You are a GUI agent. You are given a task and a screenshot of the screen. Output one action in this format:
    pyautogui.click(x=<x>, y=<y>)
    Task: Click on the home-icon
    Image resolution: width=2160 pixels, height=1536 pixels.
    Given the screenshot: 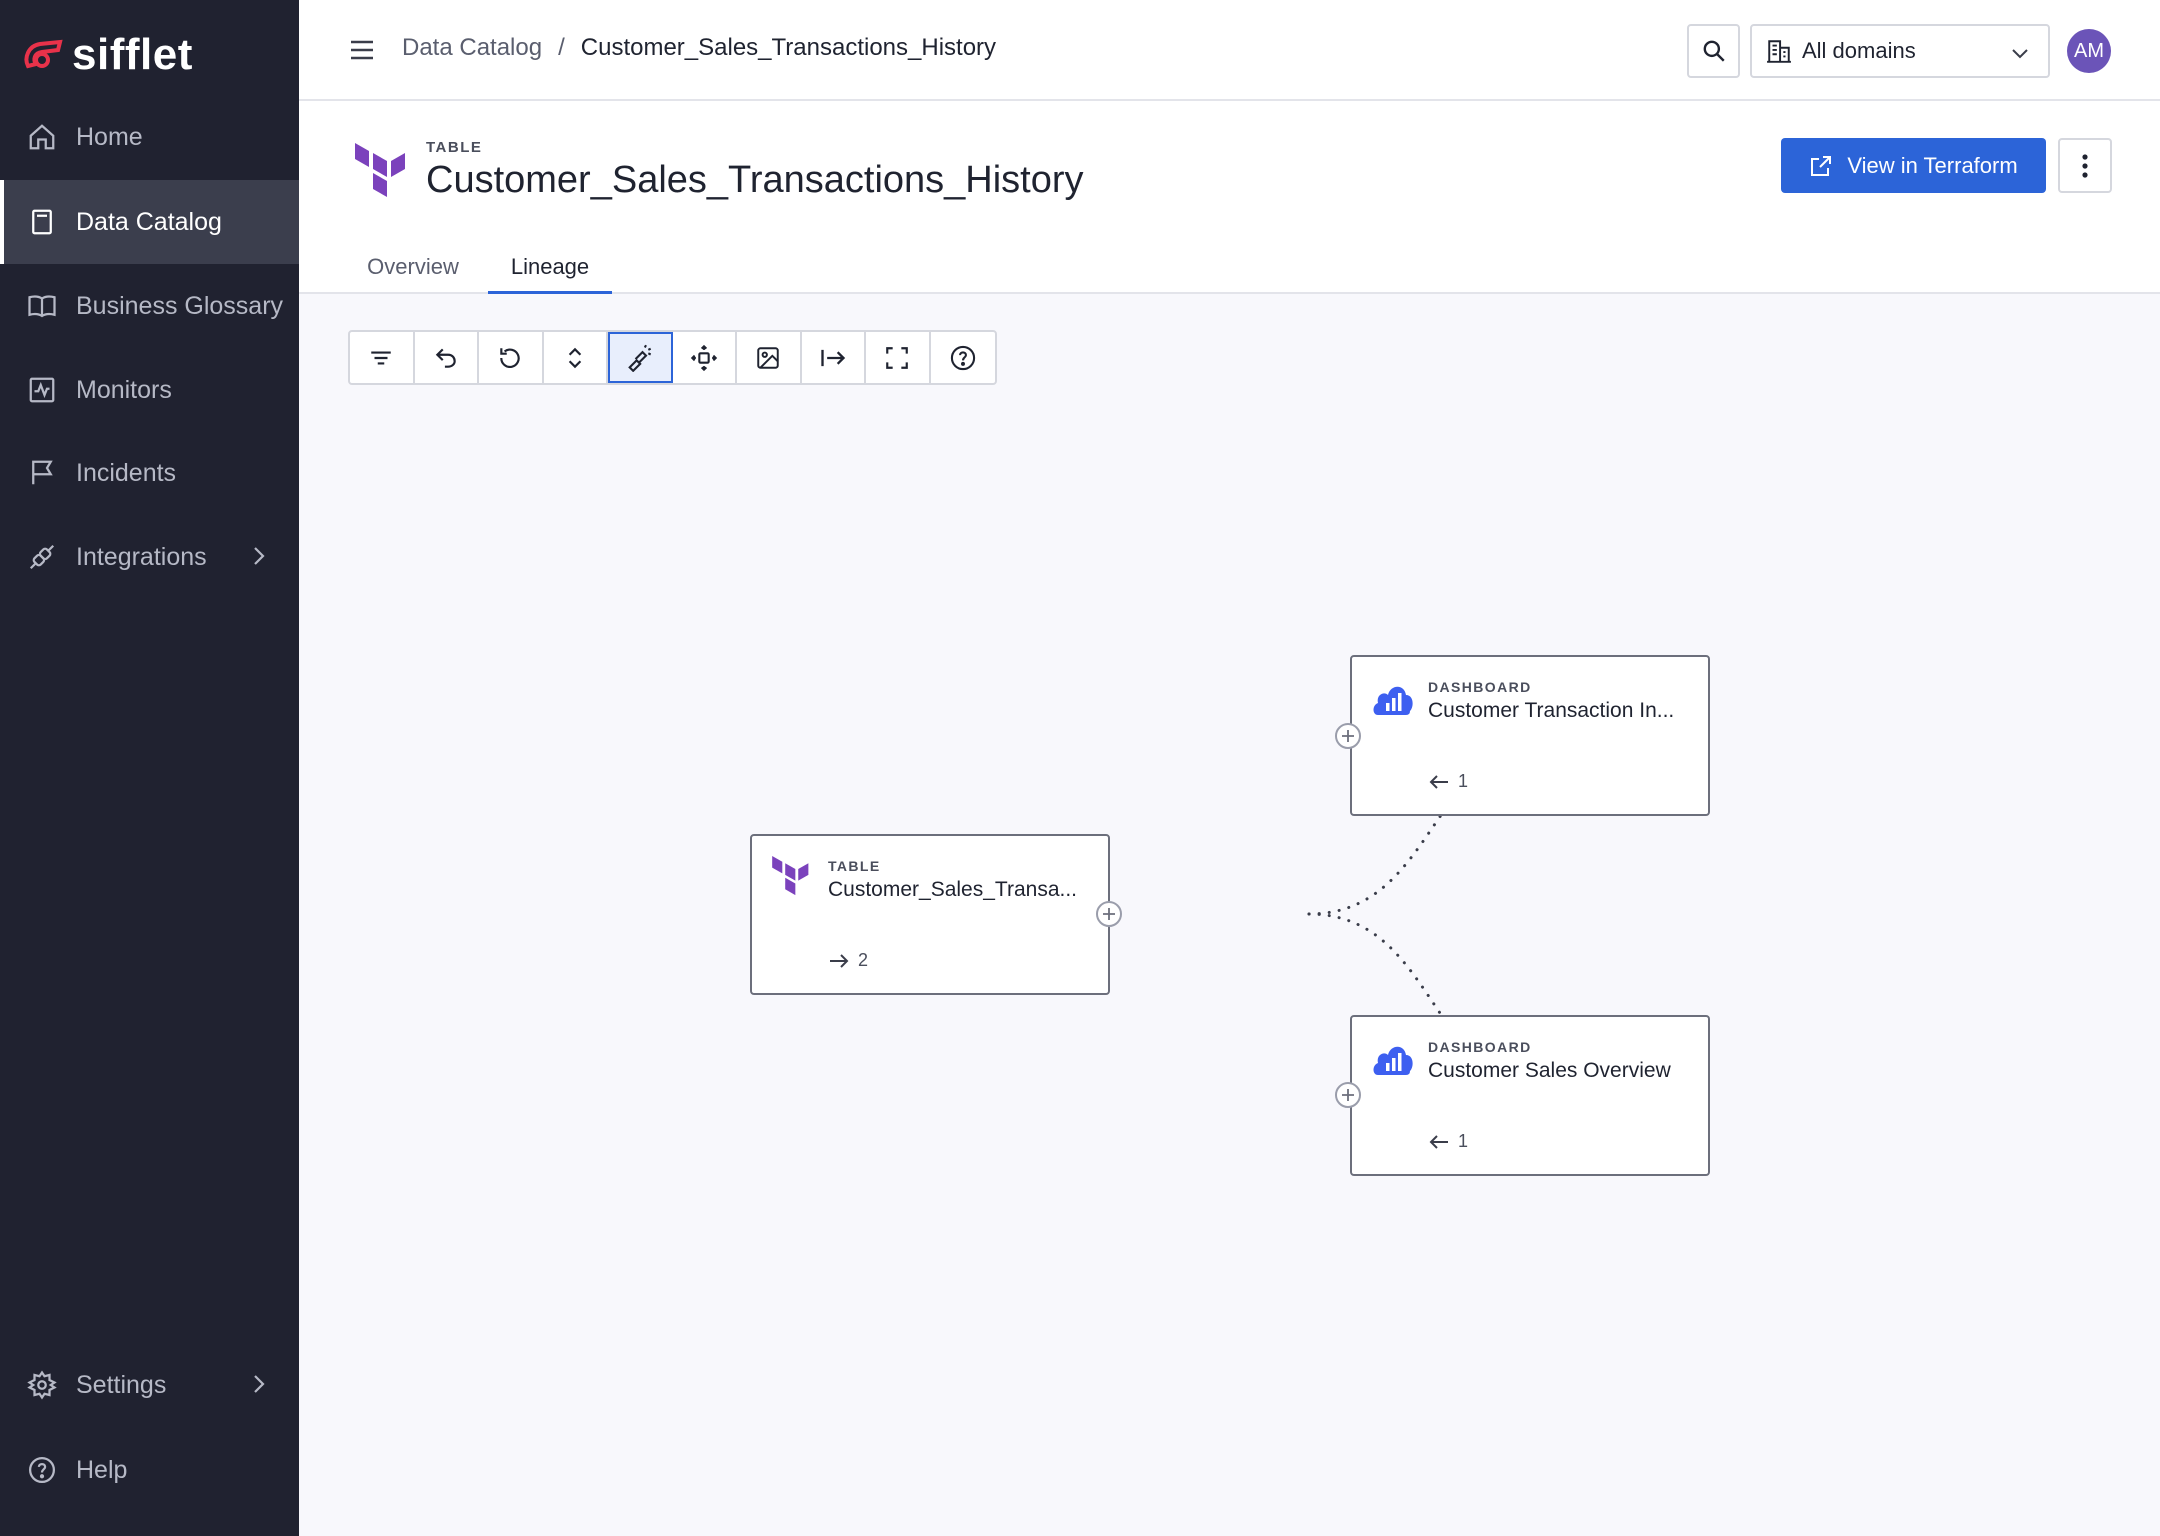 What is the action you would take?
    pyautogui.click(x=42, y=137)
    